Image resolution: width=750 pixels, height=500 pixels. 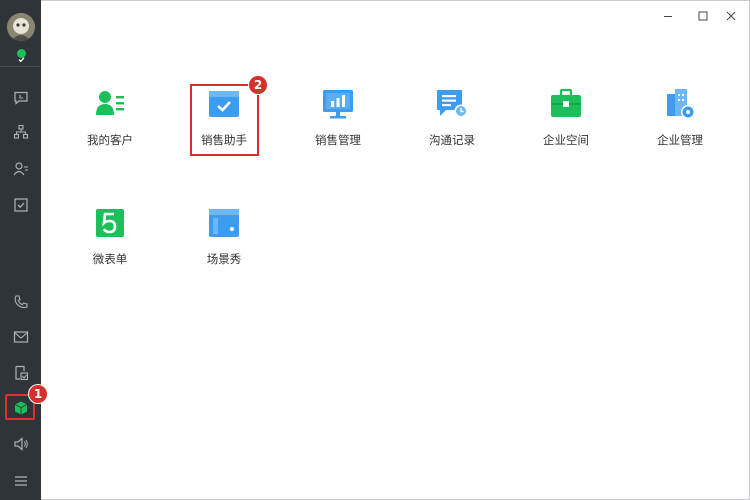 What do you see at coordinates (224, 223) in the screenshot?
I see `scene-show-icon` at bounding box center [224, 223].